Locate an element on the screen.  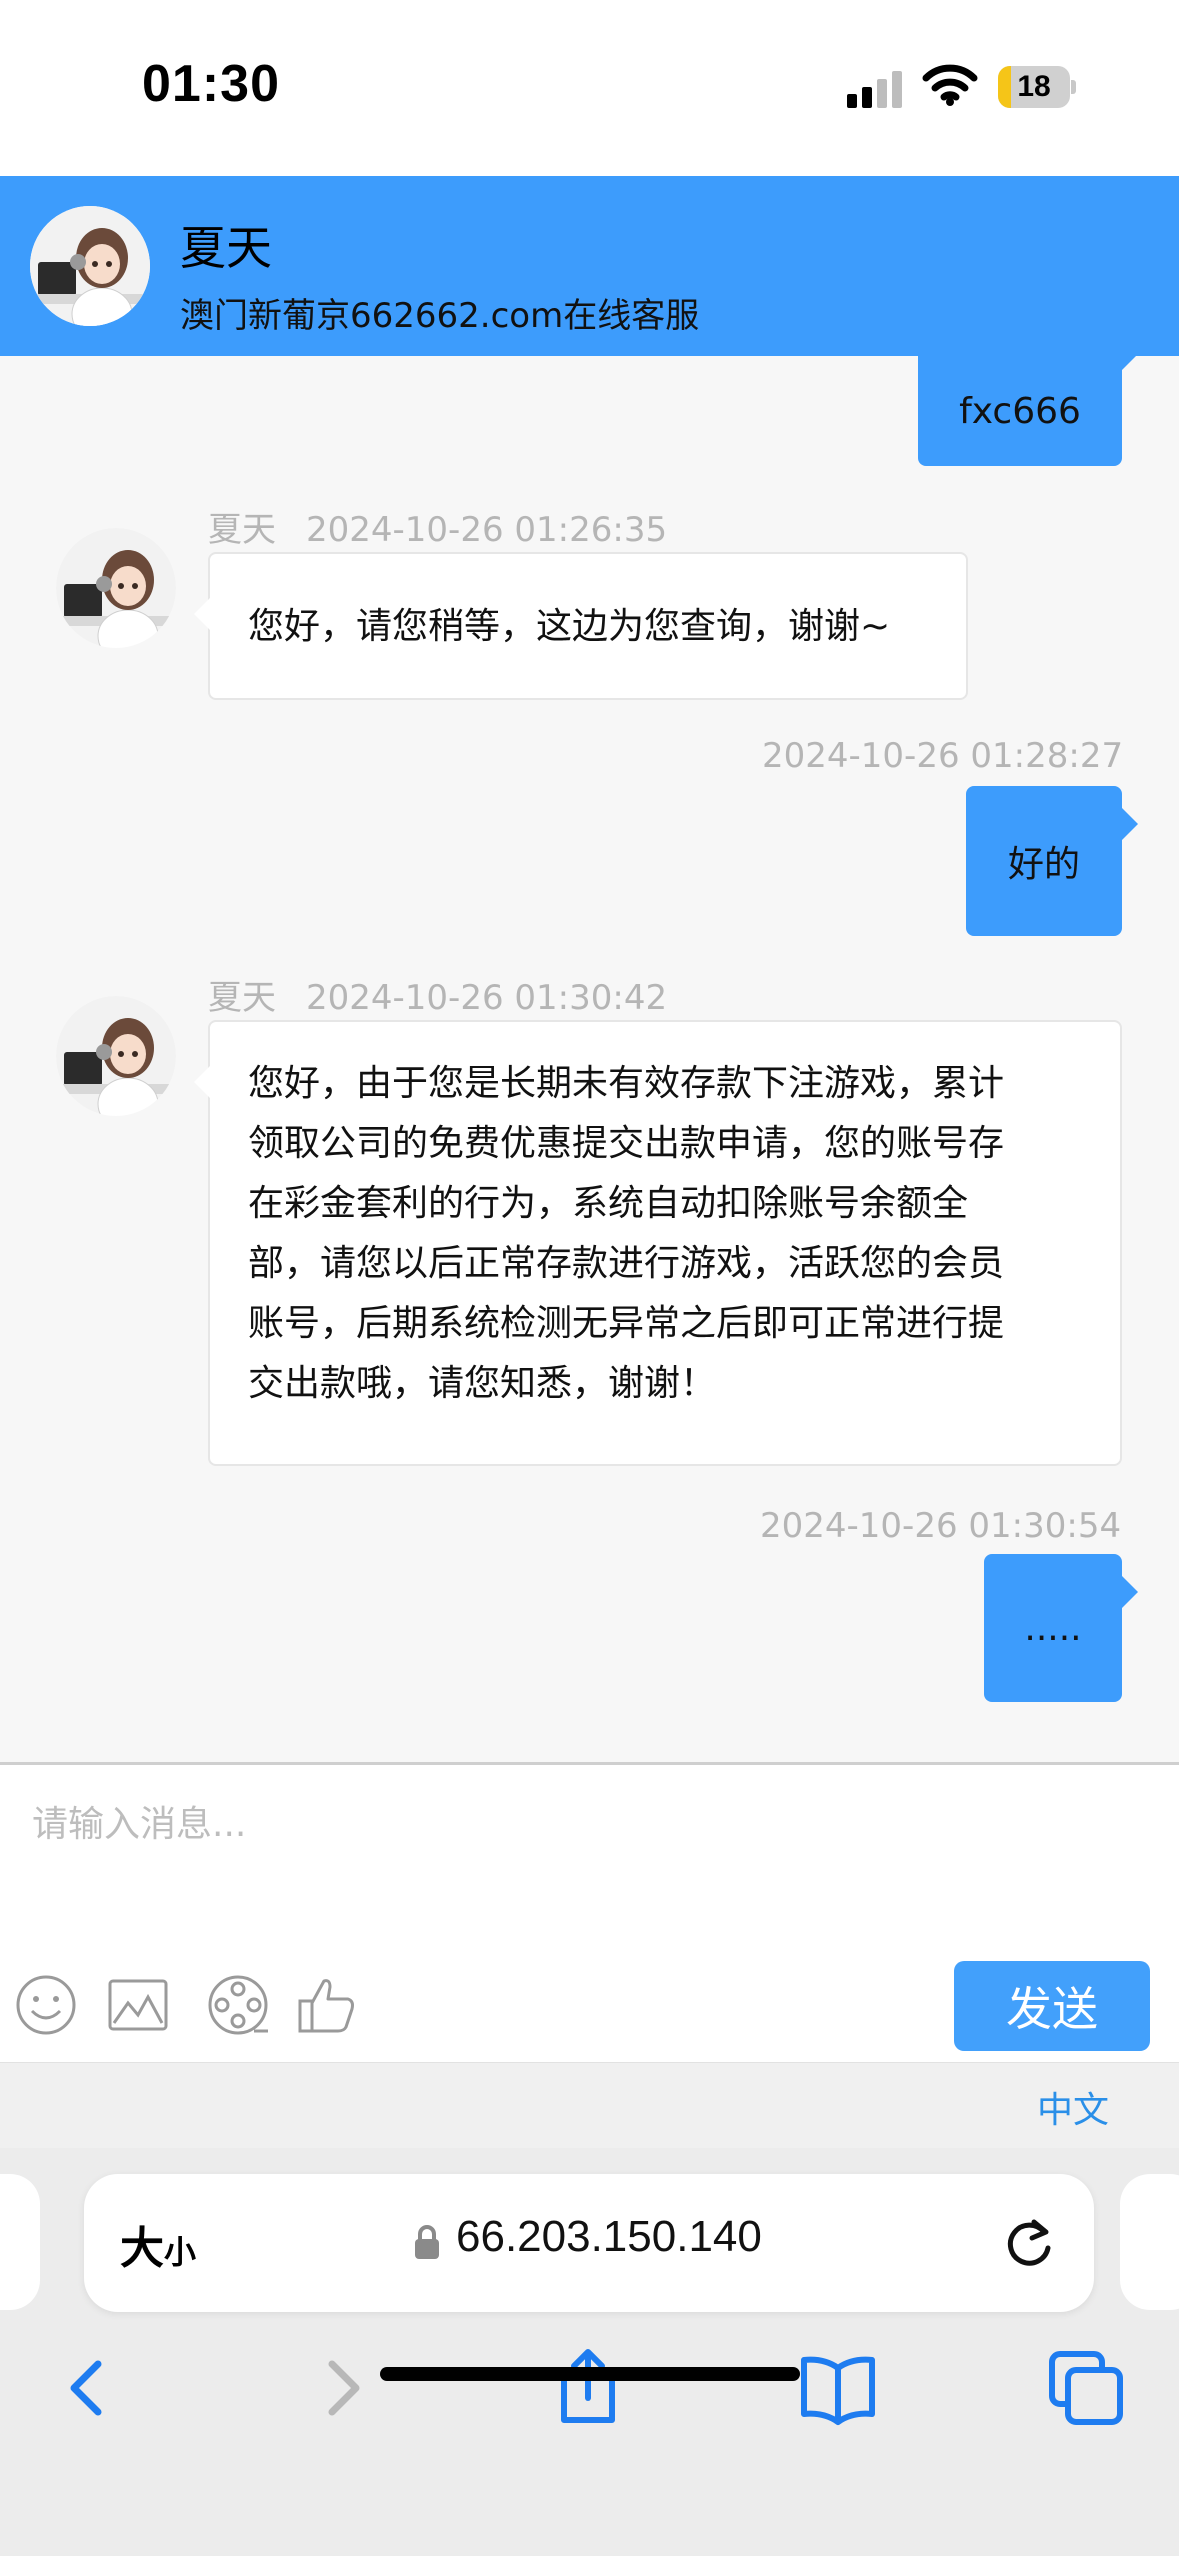
outgoing-message: 好的 is located at coordinates (1052, 861).